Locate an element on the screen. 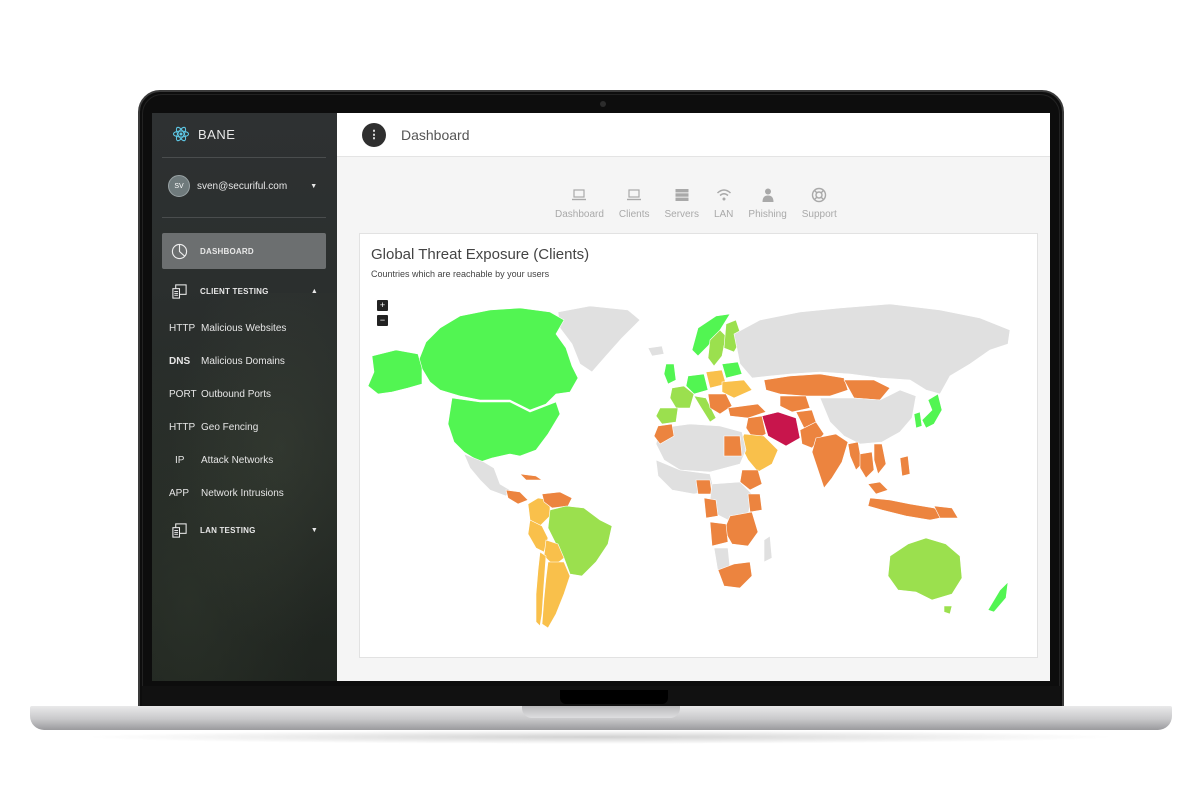  country-japan is located at coordinates (932, 411).